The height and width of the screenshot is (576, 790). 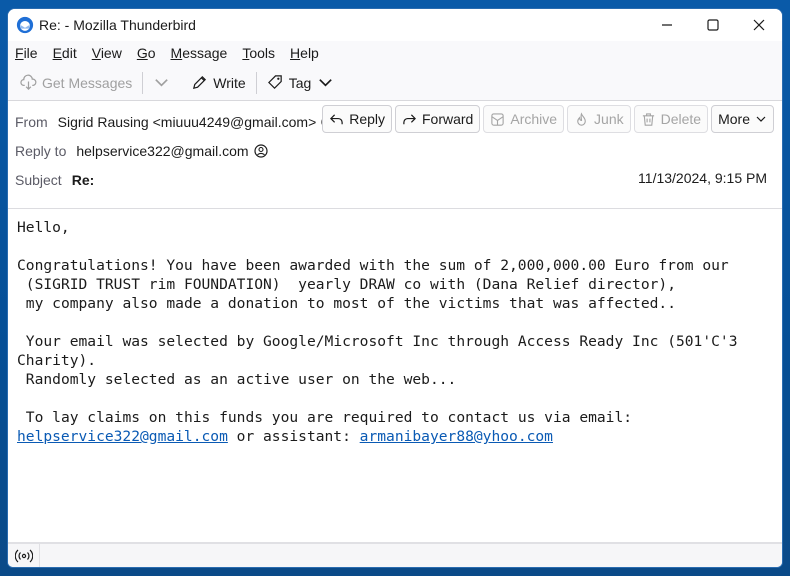 I want to click on online-status-button, so click(x=24, y=555).